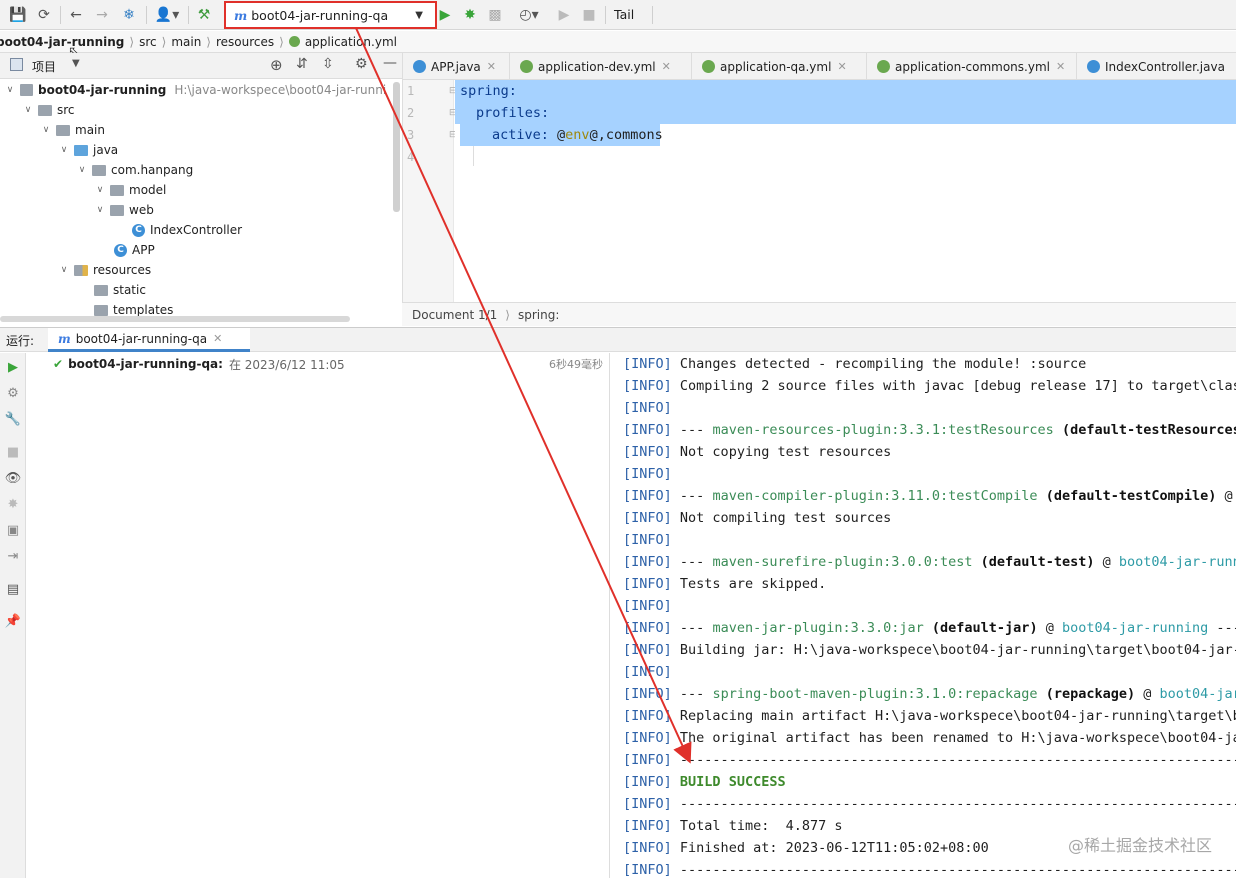  I want to click on folder-icon, so click(45, 110).